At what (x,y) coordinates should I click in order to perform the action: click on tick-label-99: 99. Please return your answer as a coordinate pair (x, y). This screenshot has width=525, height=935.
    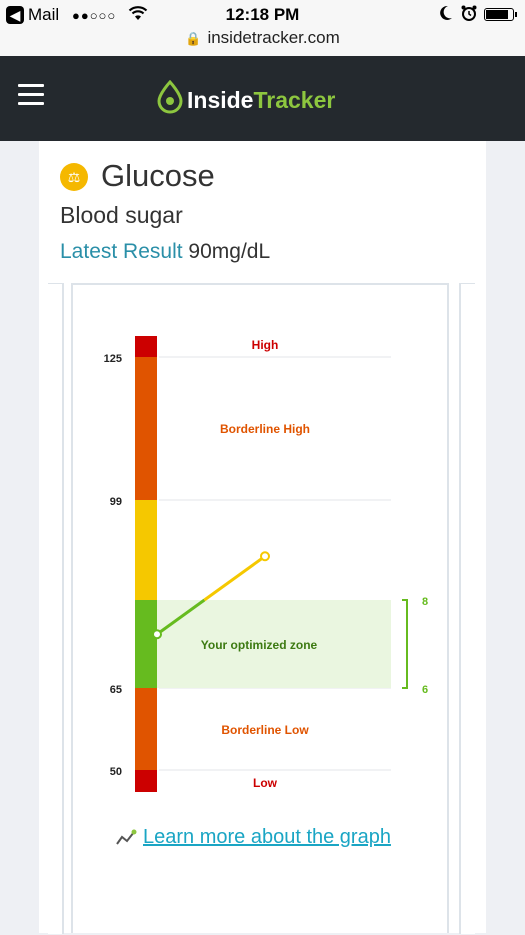
    Looking at the image, I should click on (116, 502).